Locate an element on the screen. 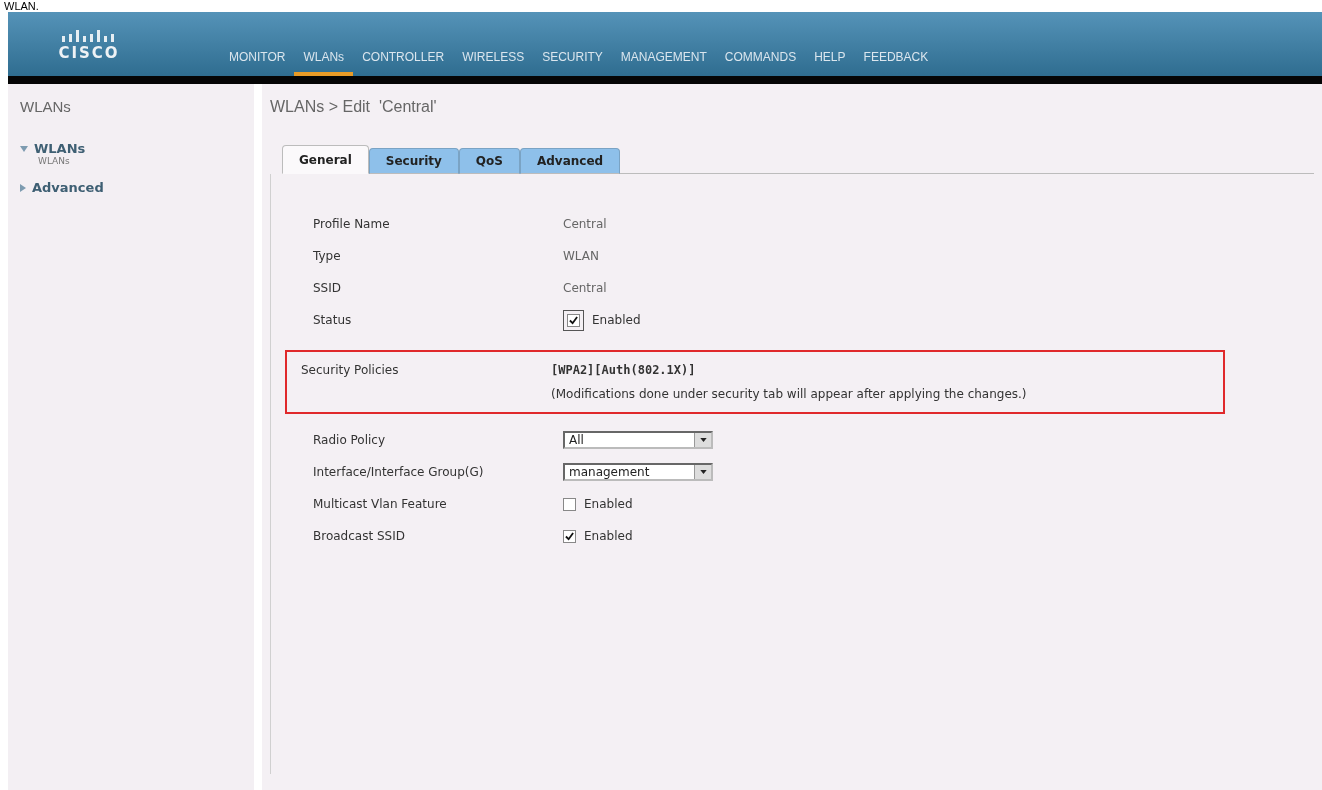 Image resolution: width=1322 pixels, height=790 pixels. caption-text: WLAN. is located at coordinates (21, 6).